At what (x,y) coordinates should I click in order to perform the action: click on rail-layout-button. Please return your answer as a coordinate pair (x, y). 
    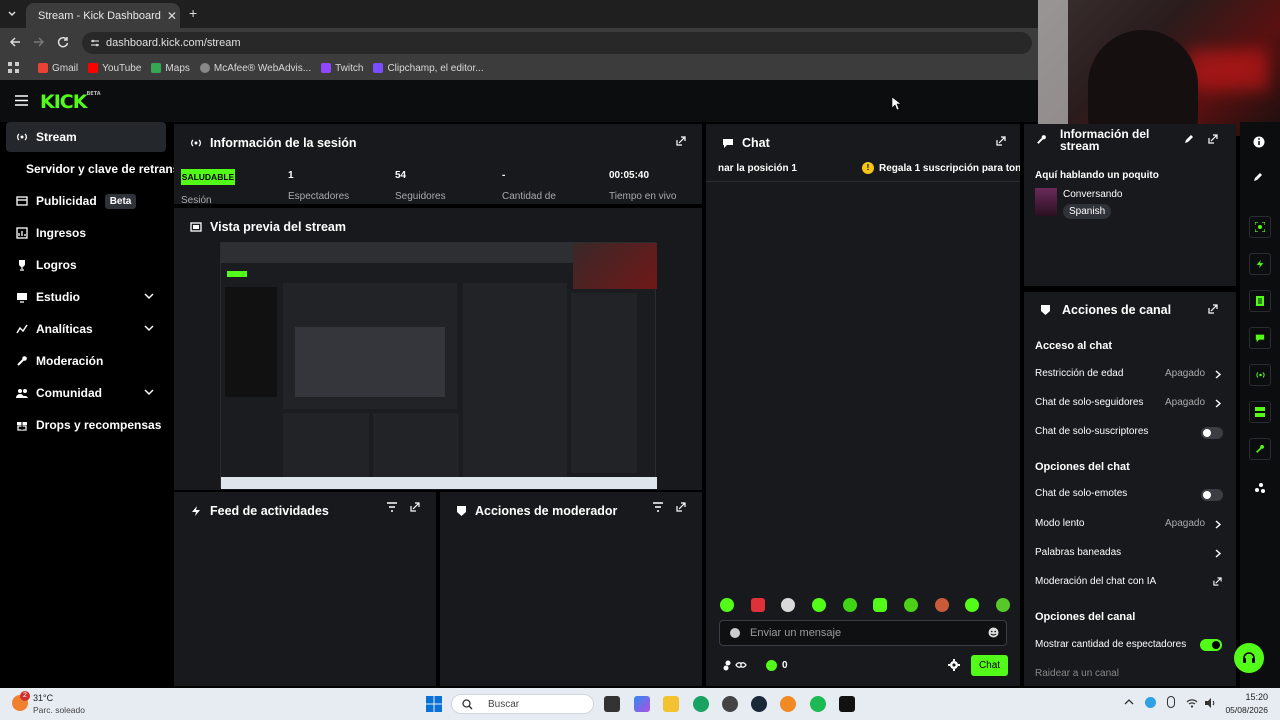
    Looking at the image, I should click on (1260, 412).